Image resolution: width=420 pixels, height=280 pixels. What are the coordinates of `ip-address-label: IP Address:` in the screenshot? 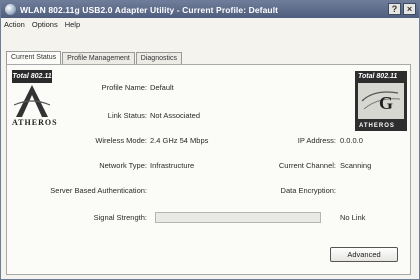 It's located at (316, 140).